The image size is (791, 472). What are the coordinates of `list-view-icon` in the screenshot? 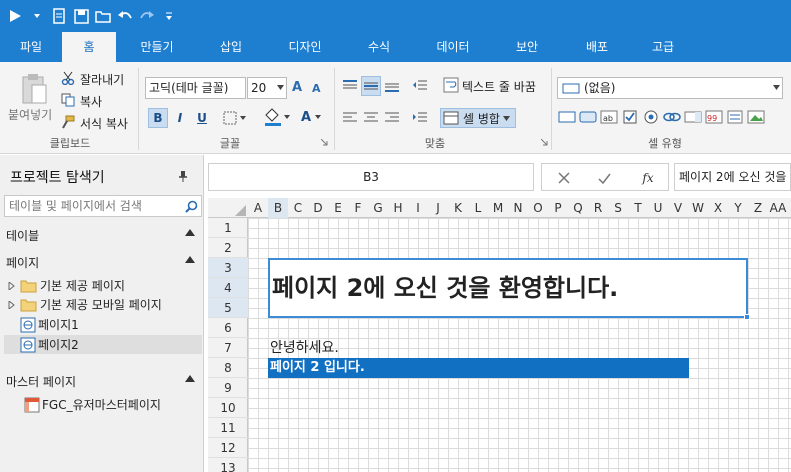 It's located at (735, 117).